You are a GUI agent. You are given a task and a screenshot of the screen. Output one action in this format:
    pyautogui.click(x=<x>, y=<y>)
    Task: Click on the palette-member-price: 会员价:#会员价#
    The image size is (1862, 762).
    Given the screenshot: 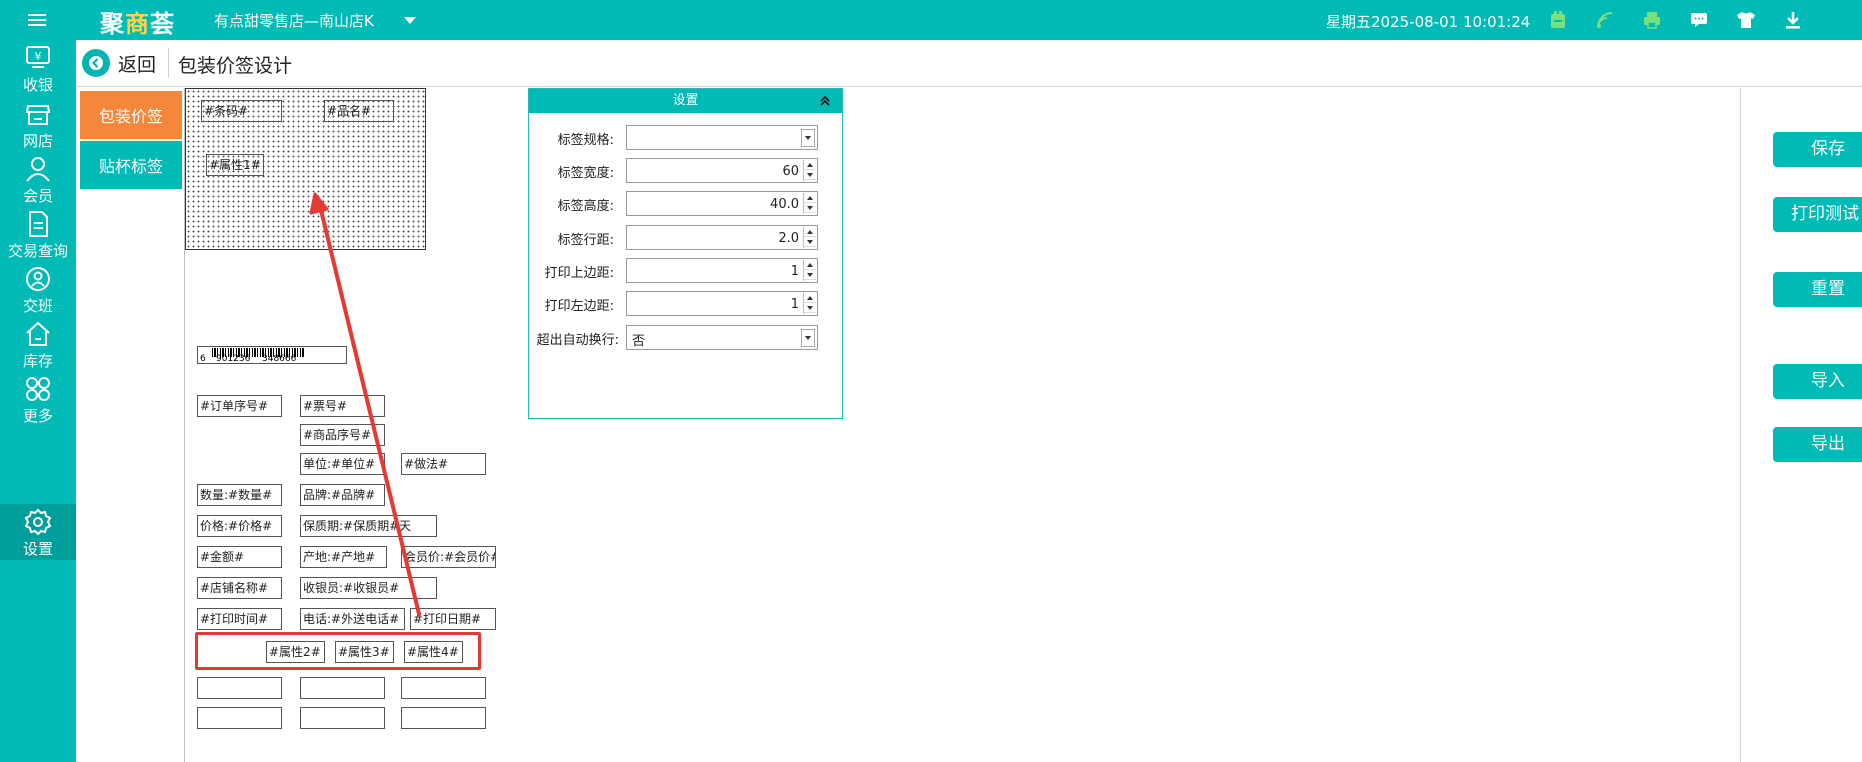 What is the action you would take?
    pyautogui.click(x=448, y=557)
    